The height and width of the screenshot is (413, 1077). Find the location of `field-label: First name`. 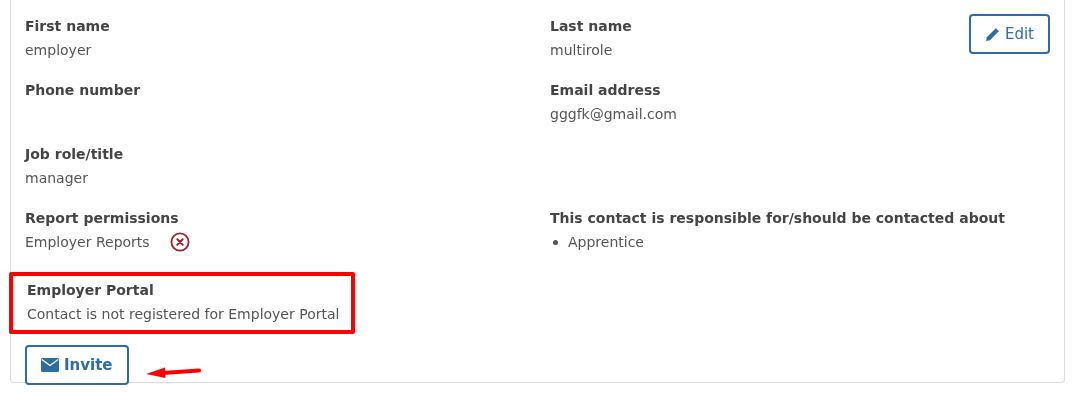

field-label: First name is located at coordinates (68, 26).